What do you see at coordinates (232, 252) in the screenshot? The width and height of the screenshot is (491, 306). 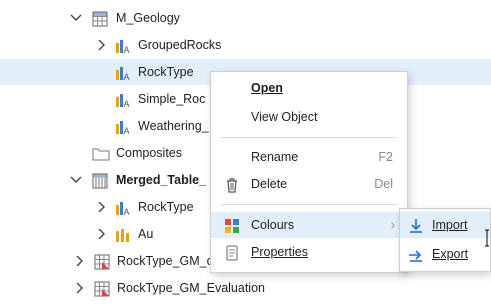 I see `properties-icon` at bounding box center [232, 252].